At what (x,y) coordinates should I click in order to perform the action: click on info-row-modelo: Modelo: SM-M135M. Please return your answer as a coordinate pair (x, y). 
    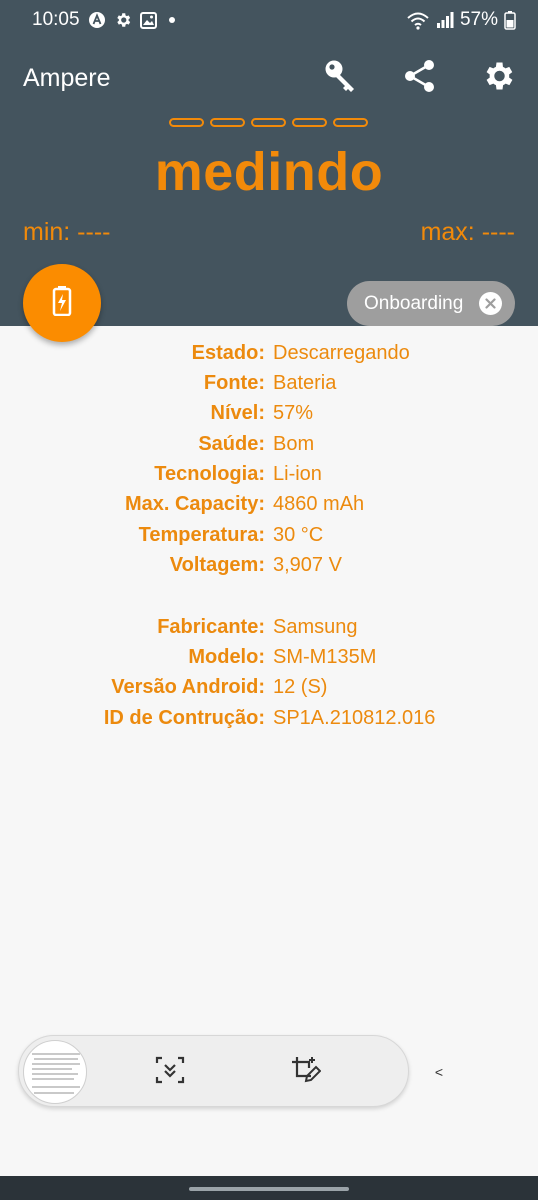
    Looking at the image, I should click on (269, 657).